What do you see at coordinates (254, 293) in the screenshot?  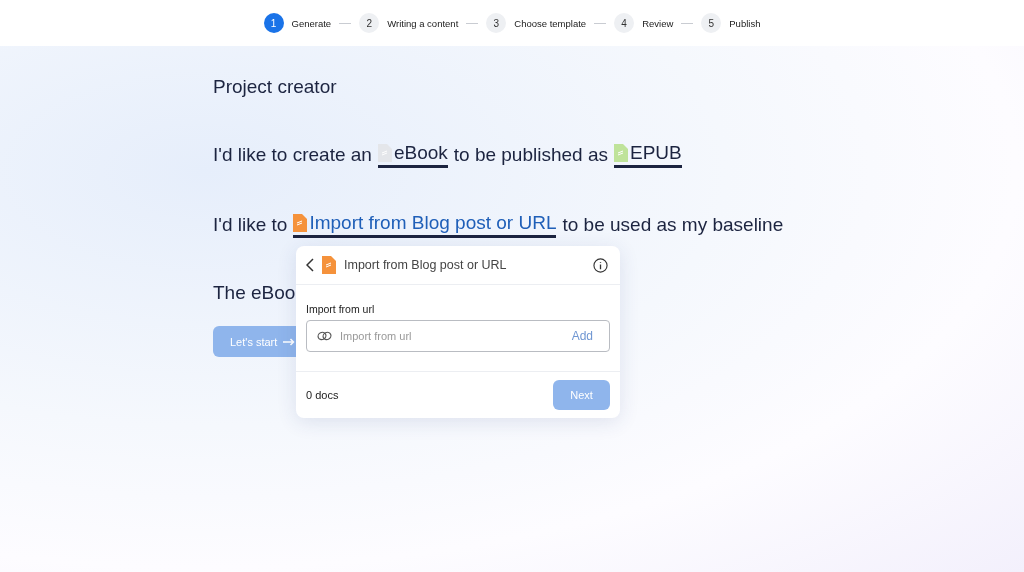 I see `sentence-text: The eBoo` at bounding box center [254, 293].